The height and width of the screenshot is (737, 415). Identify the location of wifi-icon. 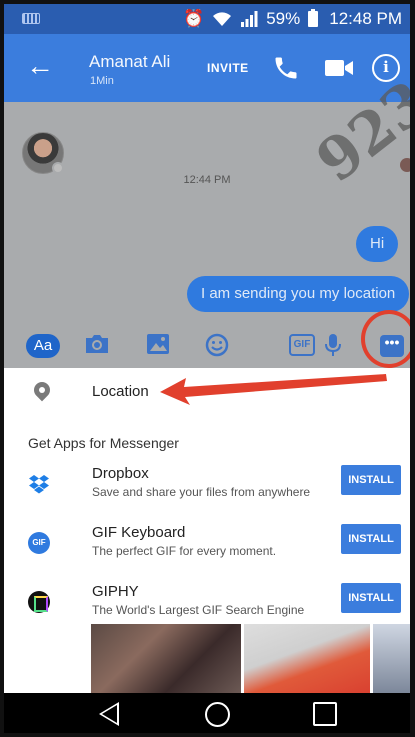
(222, 19).